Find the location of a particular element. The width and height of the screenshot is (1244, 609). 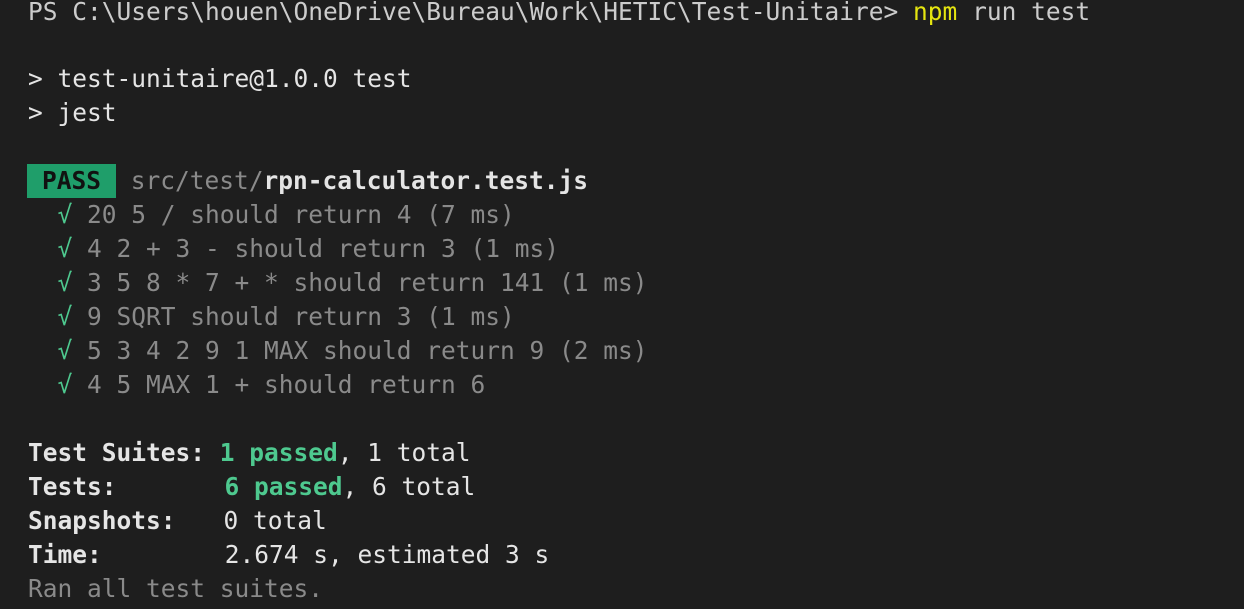

pass-badge: PASS is located at coordinates (72, 181).